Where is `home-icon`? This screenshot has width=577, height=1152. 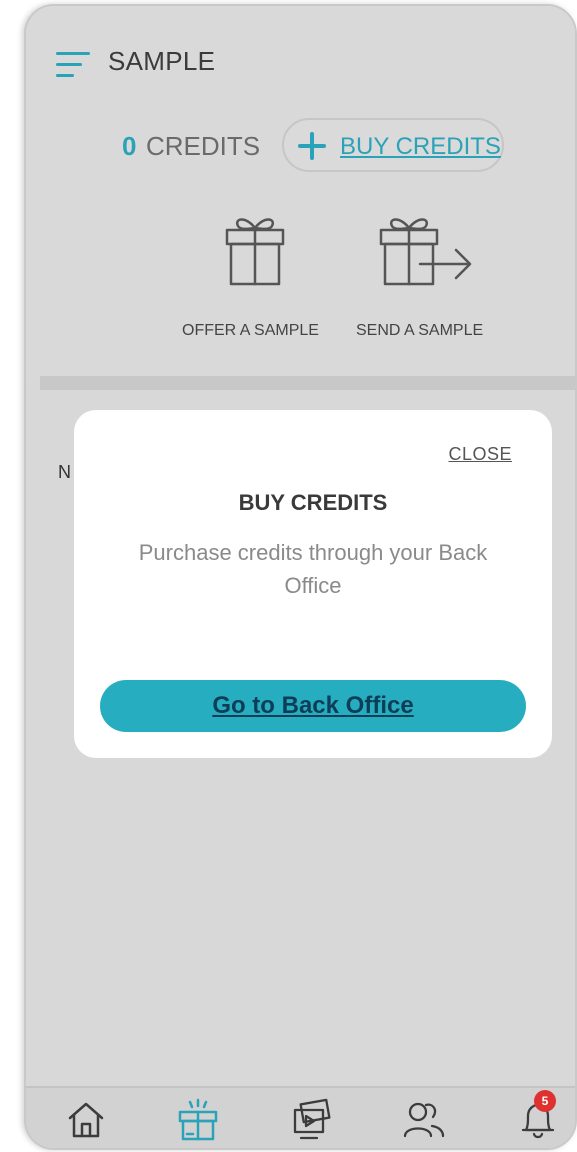
home-icon is located at coordinates (86, 1120).